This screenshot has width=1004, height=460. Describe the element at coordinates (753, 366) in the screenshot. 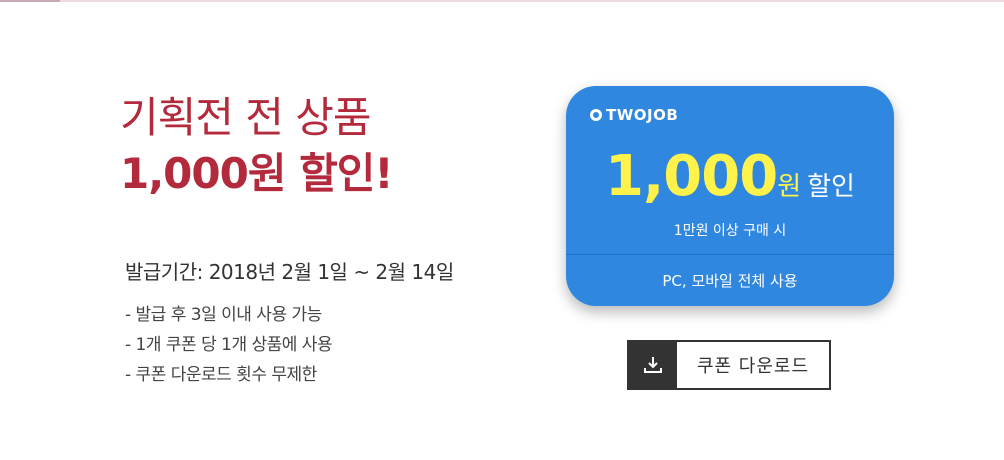

I see `download-button-label: 쿠폰 다운로드` at that location.